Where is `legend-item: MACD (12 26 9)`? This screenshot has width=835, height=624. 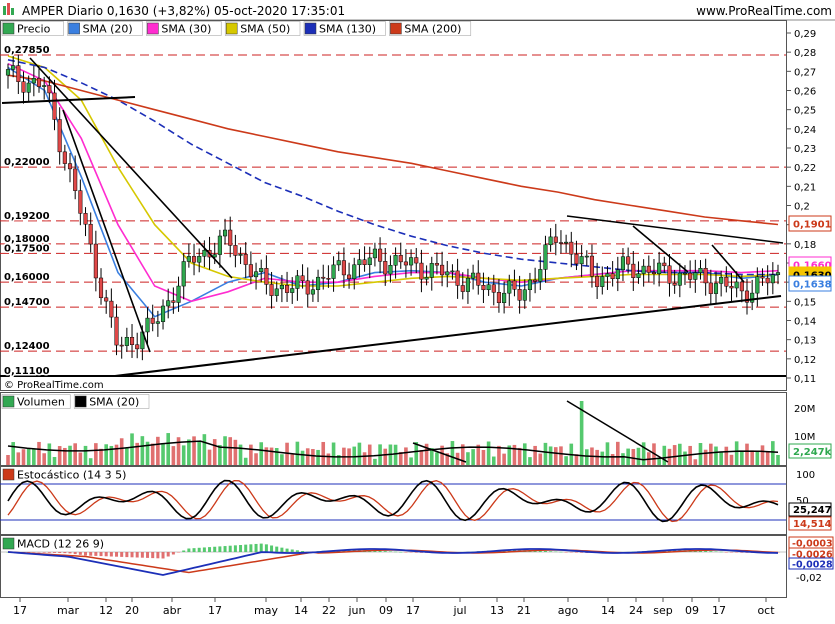 legend-item: MACD (12 26 9) is located at coordinates (53, 544).